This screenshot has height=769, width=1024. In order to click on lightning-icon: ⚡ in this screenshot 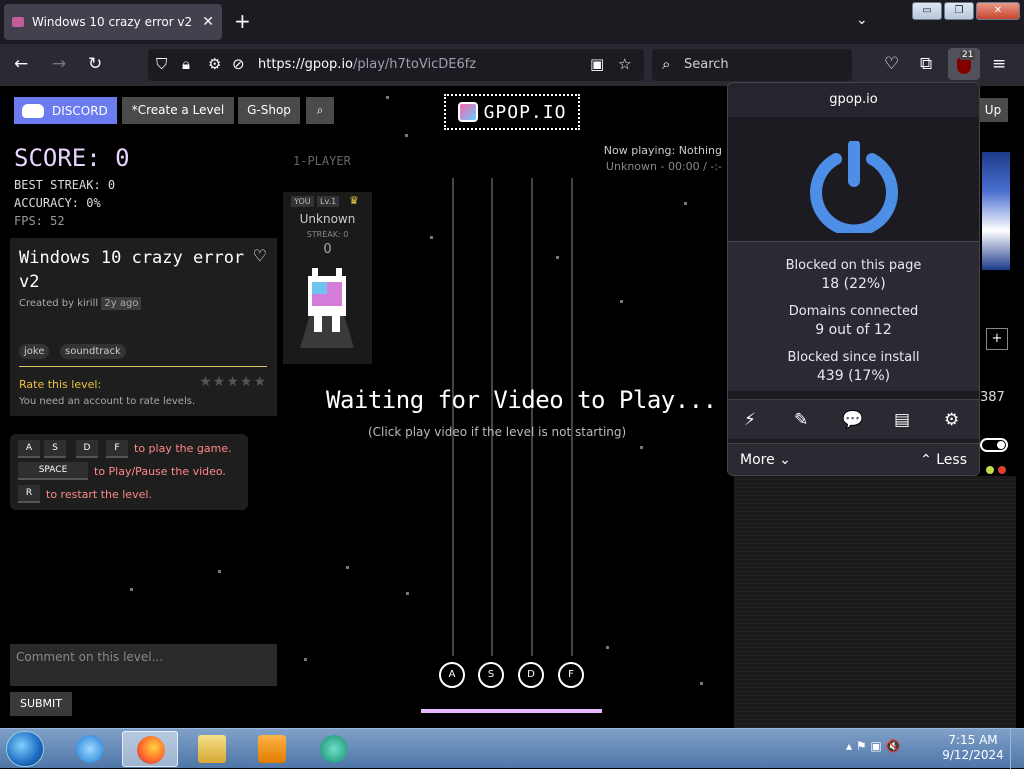, I will do `click(750, 420)`.